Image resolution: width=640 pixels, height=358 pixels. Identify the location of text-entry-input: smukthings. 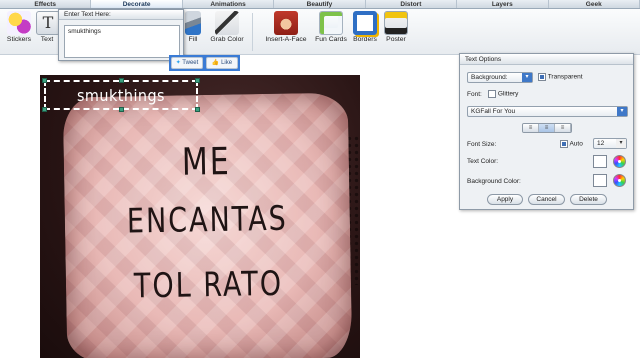
(122, 41).